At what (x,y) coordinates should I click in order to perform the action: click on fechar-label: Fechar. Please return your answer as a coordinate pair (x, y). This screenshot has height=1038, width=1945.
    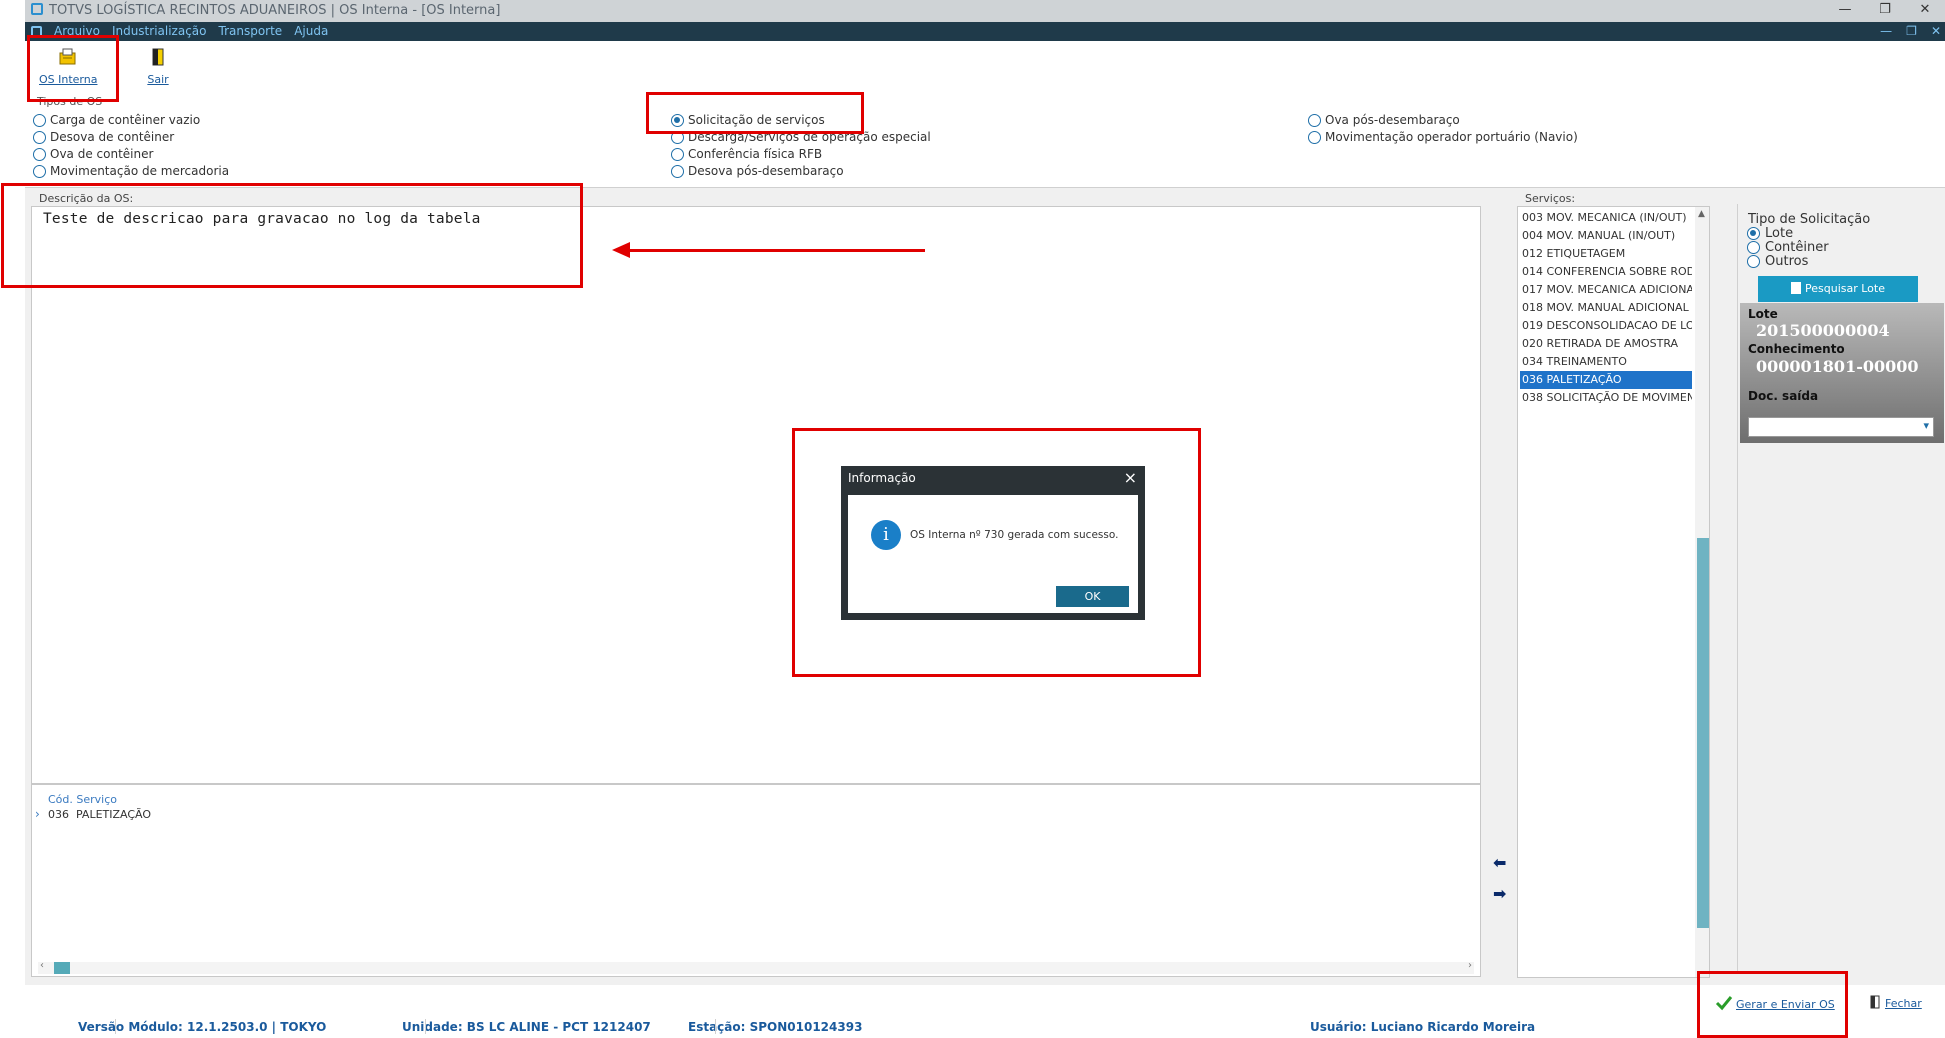
    Looking at the image, I should click on (1903, 1003).